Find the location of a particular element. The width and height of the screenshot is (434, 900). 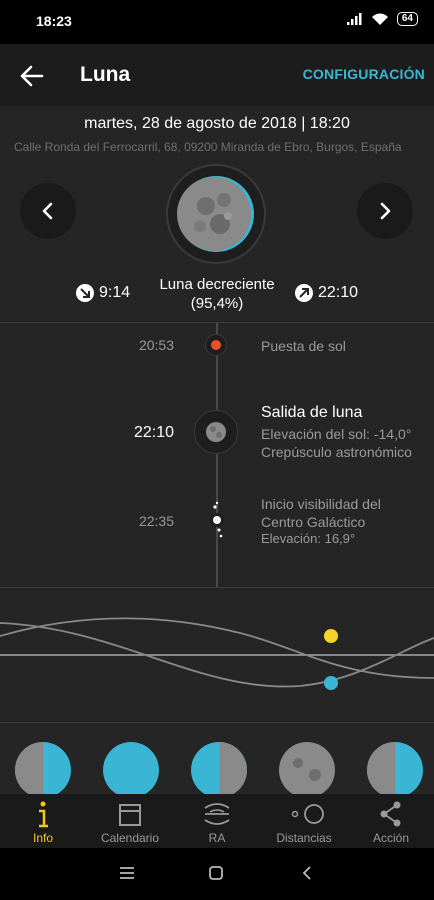

phase-percent: (95,4%) is located at coordinates (217, 303).